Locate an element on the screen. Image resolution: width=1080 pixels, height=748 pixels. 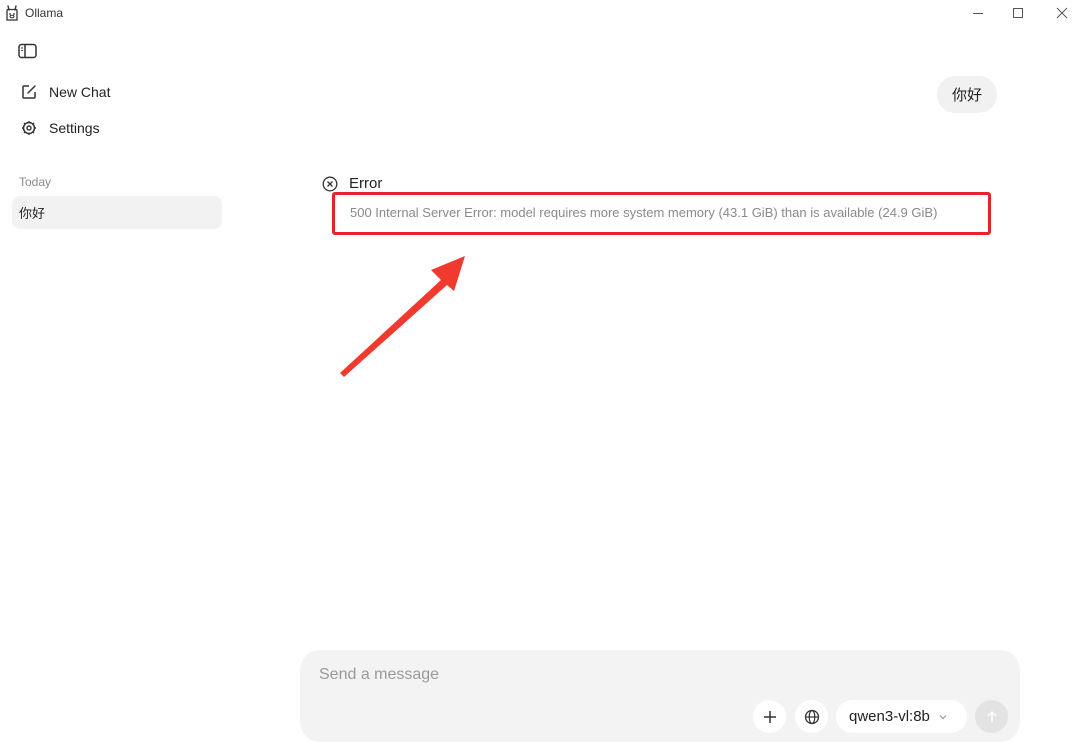
sidebar-toggle-icon is located at coordinates (27, 51).